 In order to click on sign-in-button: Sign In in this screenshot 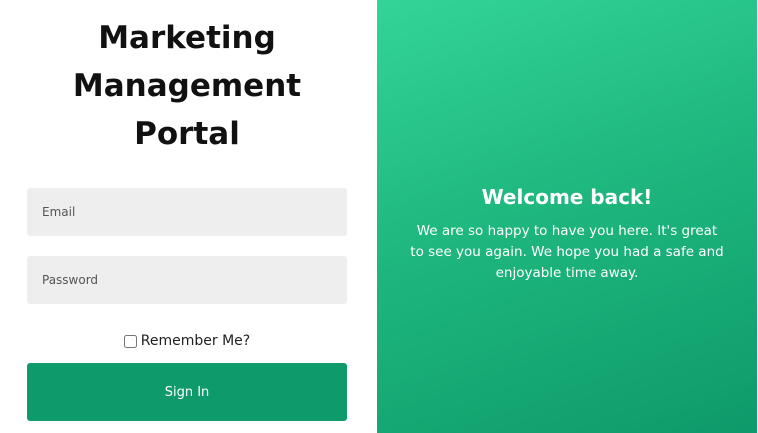, I will do `click(187, 392)`.